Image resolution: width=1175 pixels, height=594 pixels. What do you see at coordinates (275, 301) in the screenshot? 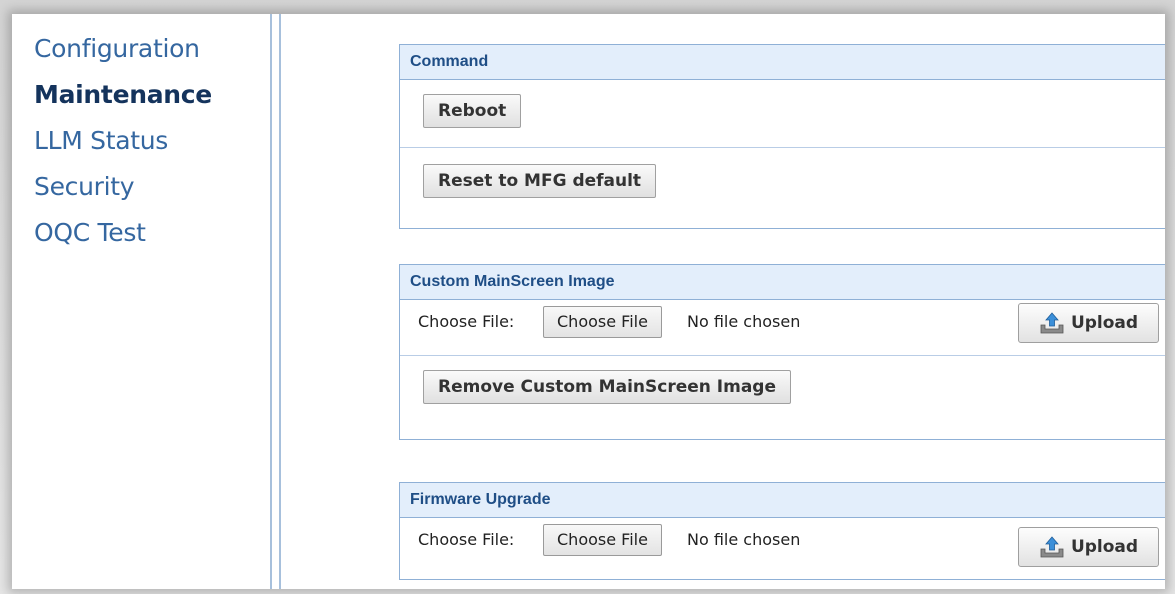
I see `sidebar-divider` at bounding box center [275, 301].